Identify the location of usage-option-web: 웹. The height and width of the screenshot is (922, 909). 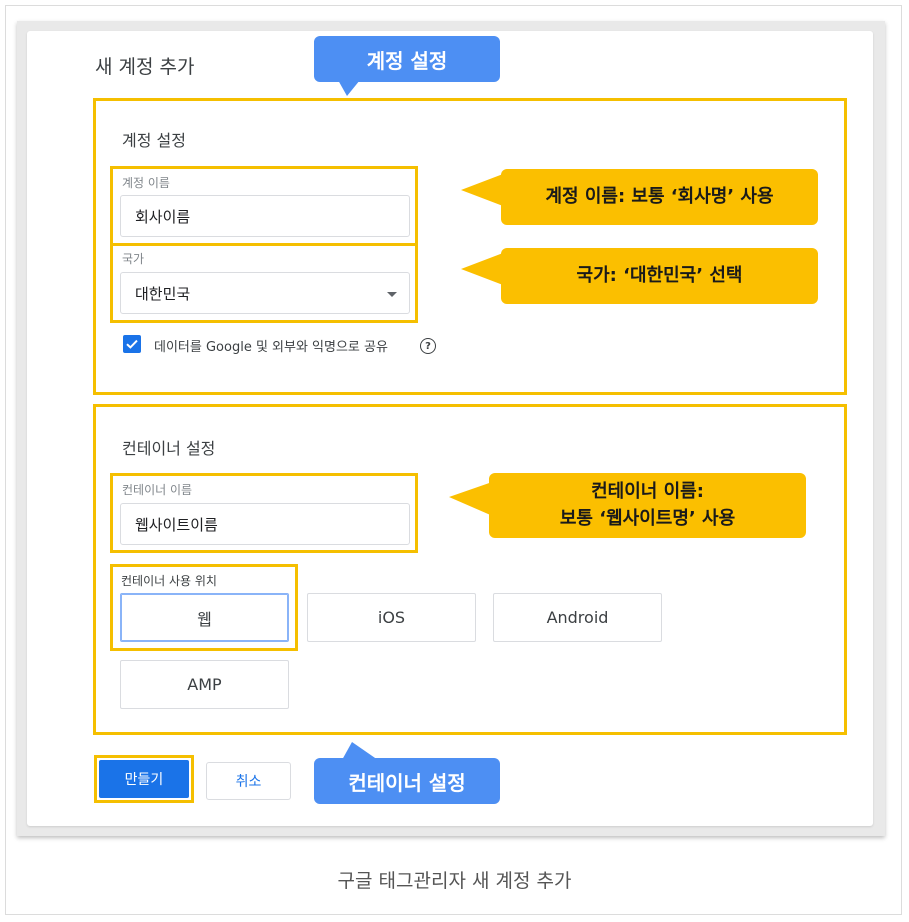
(204, 617).